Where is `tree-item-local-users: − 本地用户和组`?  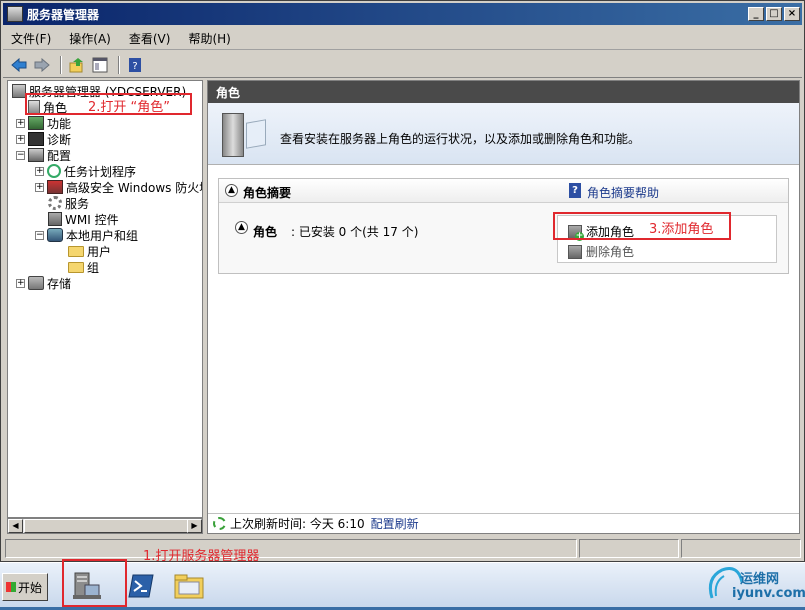
tree-item-local-users: − 本地用户和组 is located at coordinates (86, 235).